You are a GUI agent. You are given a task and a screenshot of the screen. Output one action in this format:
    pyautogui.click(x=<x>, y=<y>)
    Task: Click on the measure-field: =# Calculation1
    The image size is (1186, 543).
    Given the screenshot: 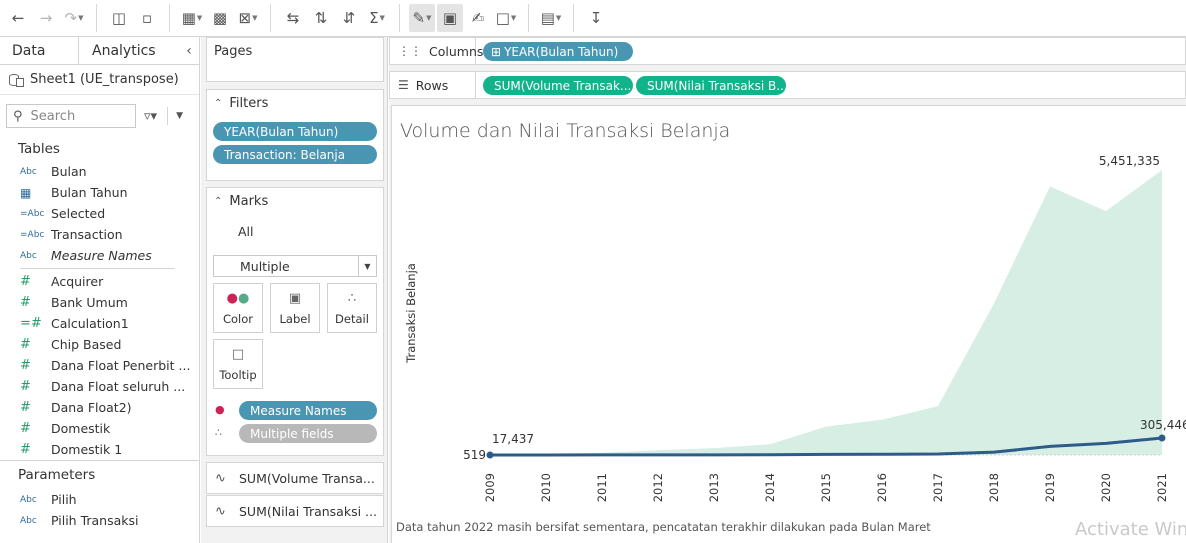 What is the action you would take?
    pyautogui.click(x=99, y=323)
    